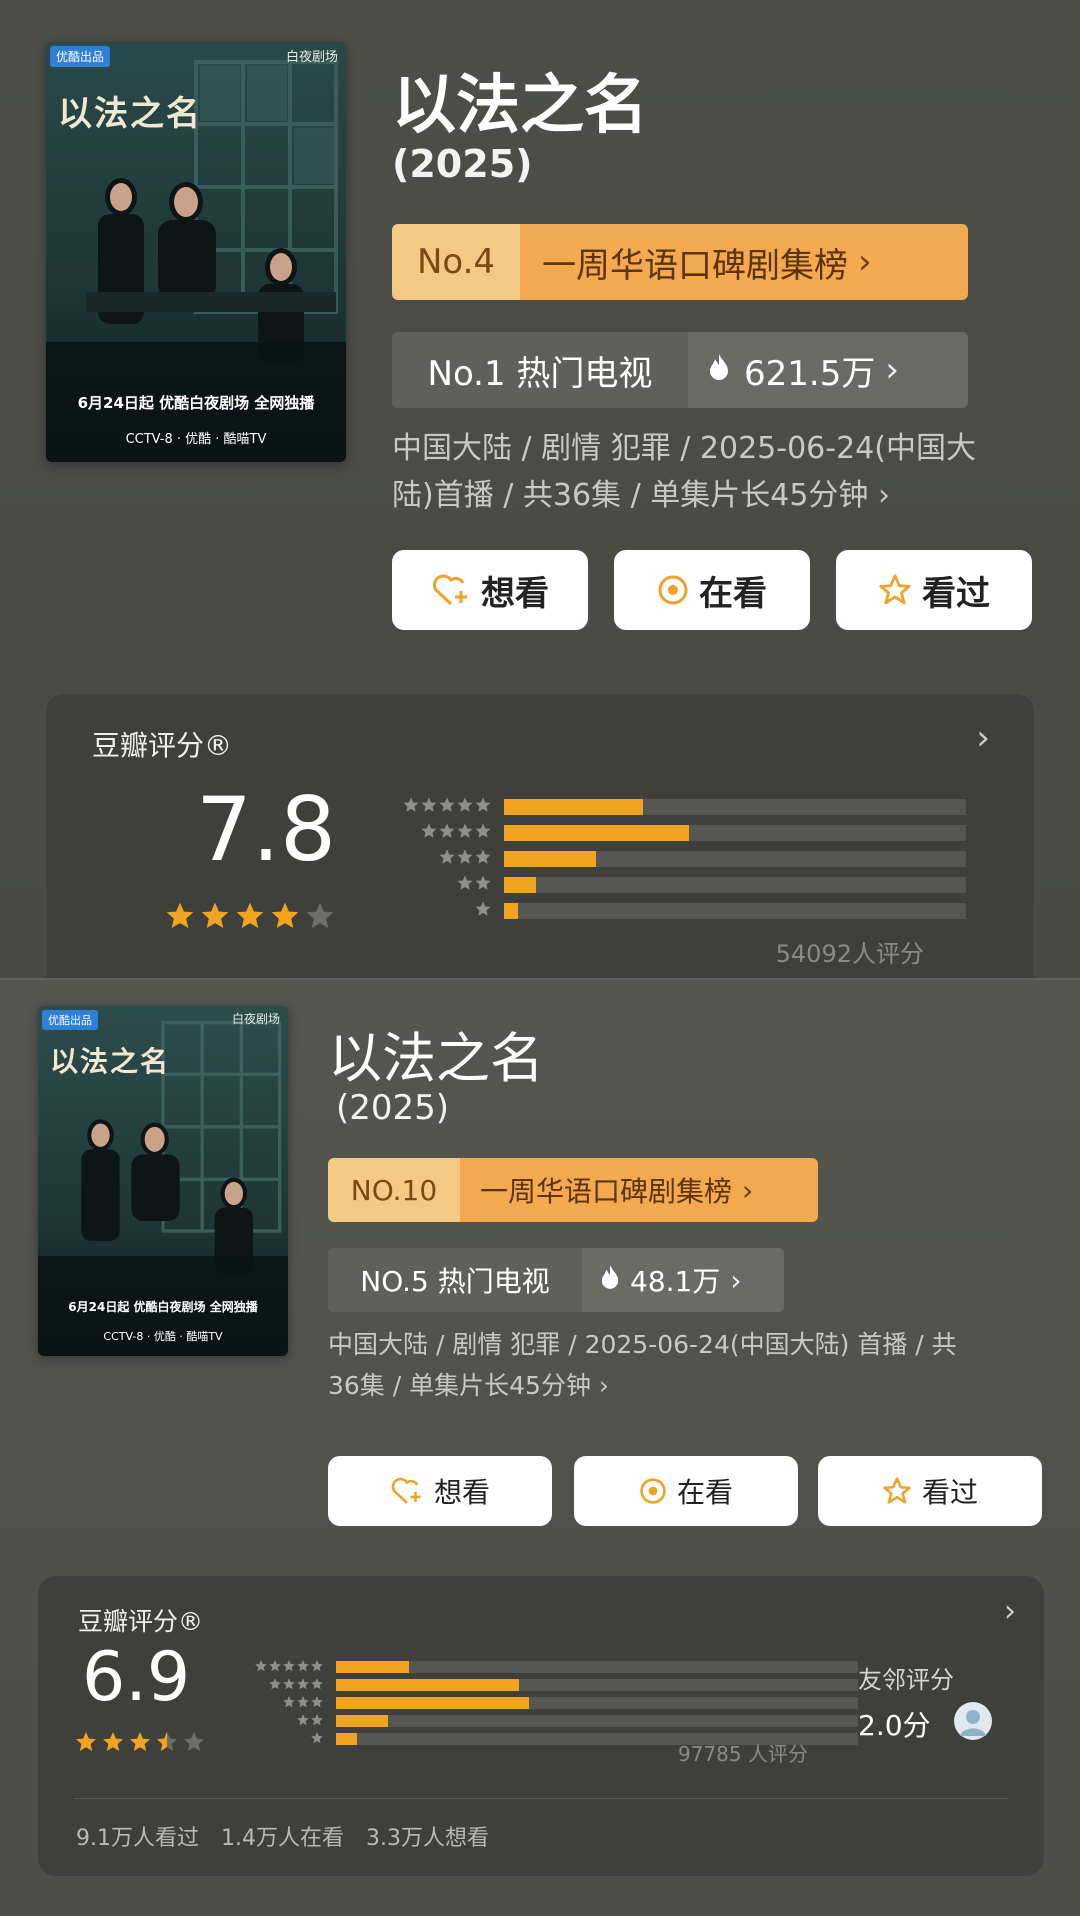  Describe the element at coordinates (828, 370) in the screenshot. I see `hot-value: 621.5万 ›` at that location.